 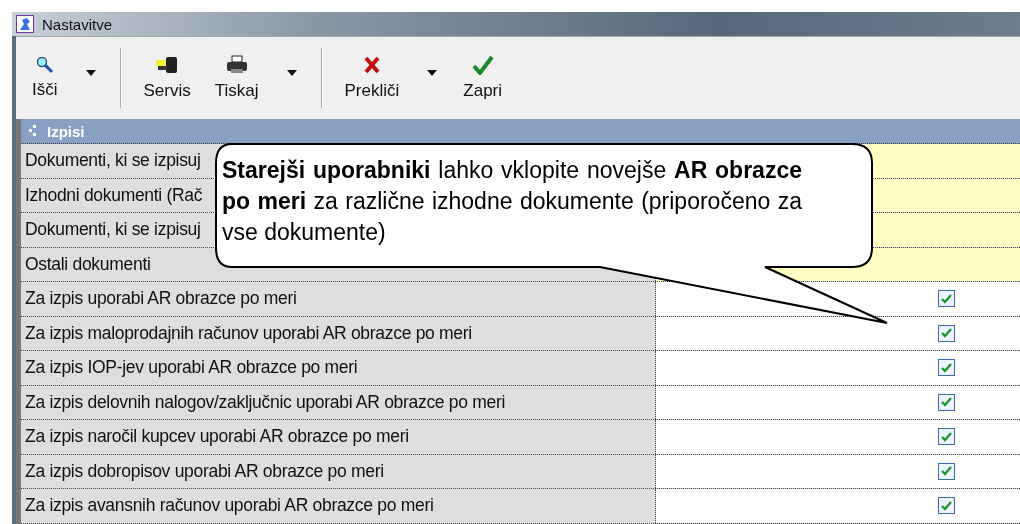 I want to click on app-icon, so click(x=25, y=24).